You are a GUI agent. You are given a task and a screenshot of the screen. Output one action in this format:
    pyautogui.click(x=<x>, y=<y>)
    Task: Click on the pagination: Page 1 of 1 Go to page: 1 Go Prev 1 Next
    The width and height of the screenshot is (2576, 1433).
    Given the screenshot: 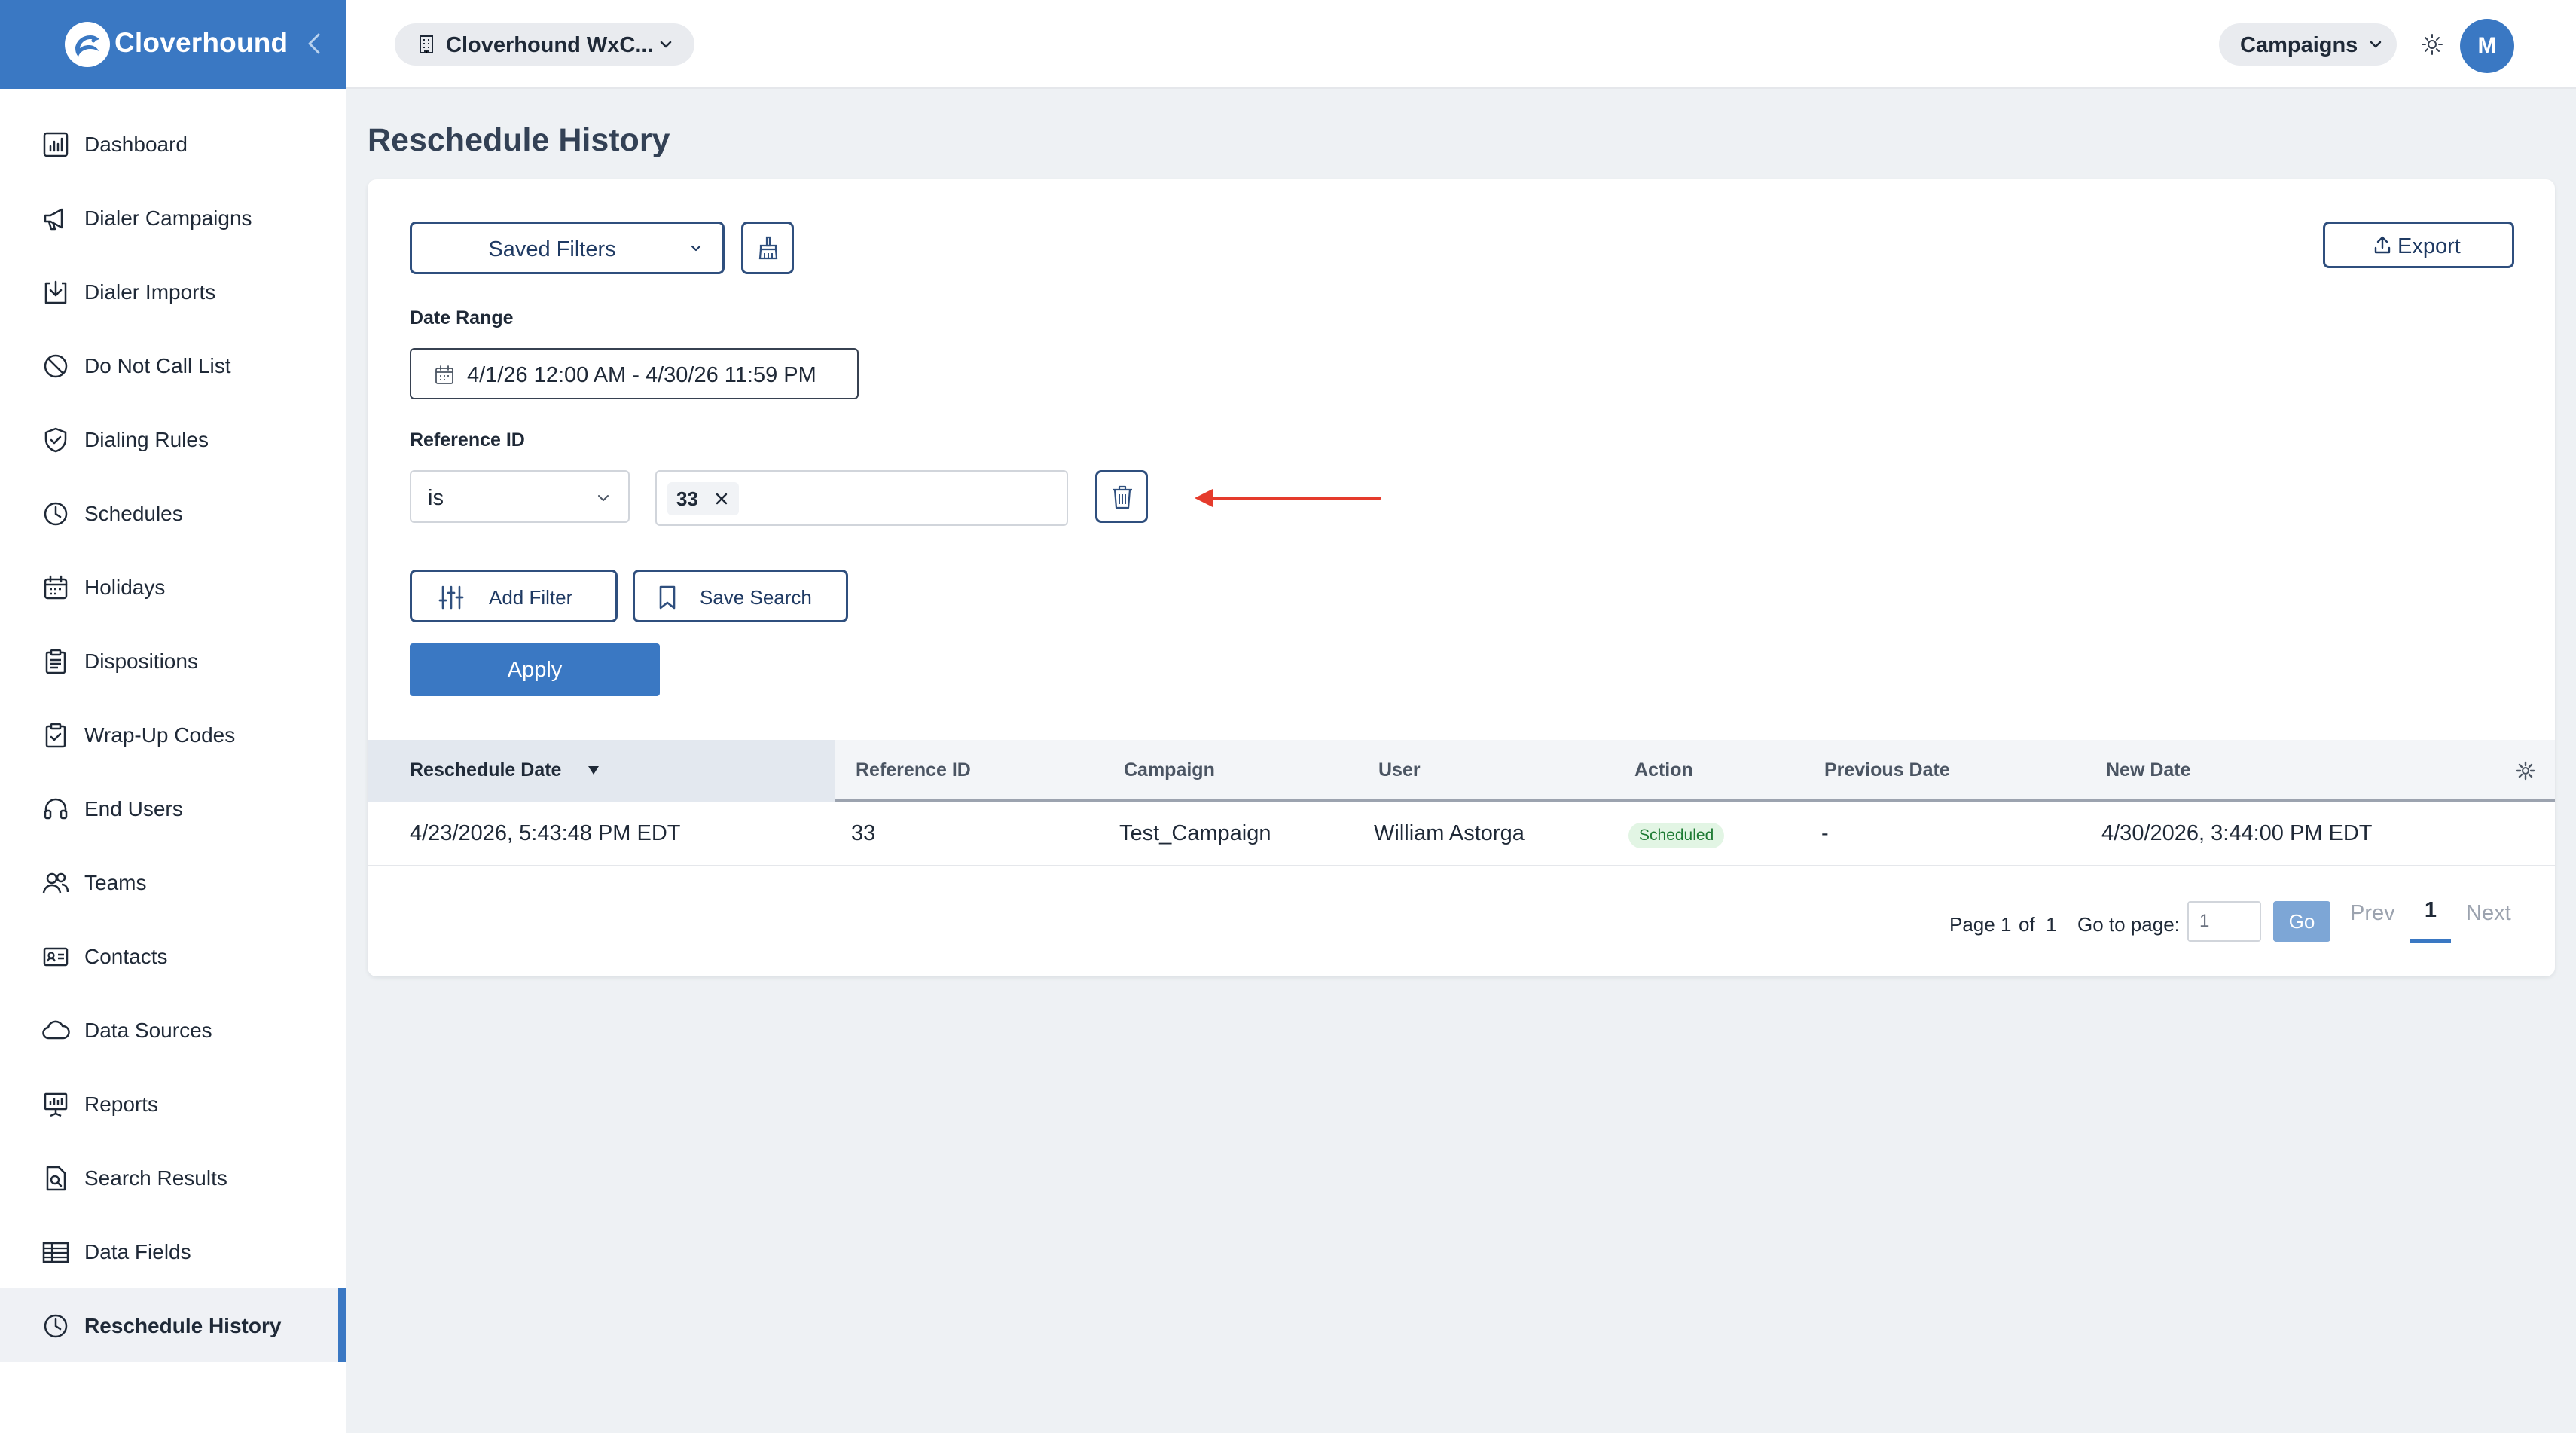 What is the action you would take?
    pyautogui.click(x=1288, y=922)
    